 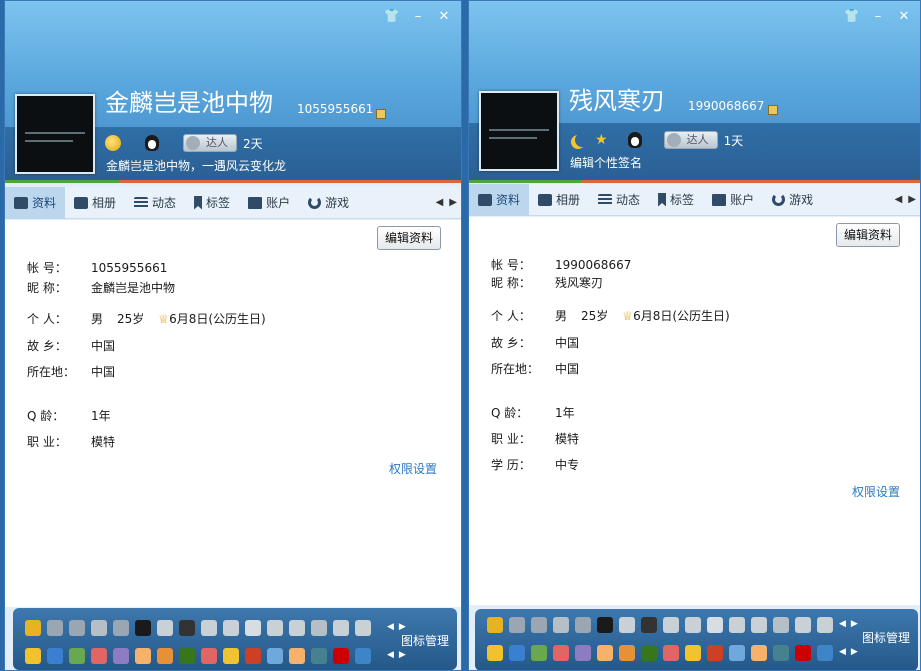 What do you see at coordinates (773, 110) in the screenshot?
I see `edit-pen-icon` at bounding box center [773, 110].